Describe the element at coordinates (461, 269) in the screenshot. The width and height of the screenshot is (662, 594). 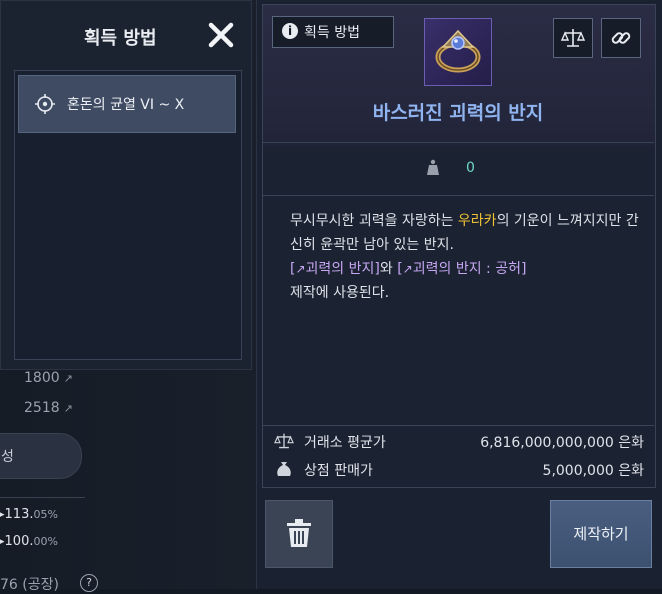
I see `item-link-ring-of-strength-void: [↗괴력의 반지 : 공허]` at that location.